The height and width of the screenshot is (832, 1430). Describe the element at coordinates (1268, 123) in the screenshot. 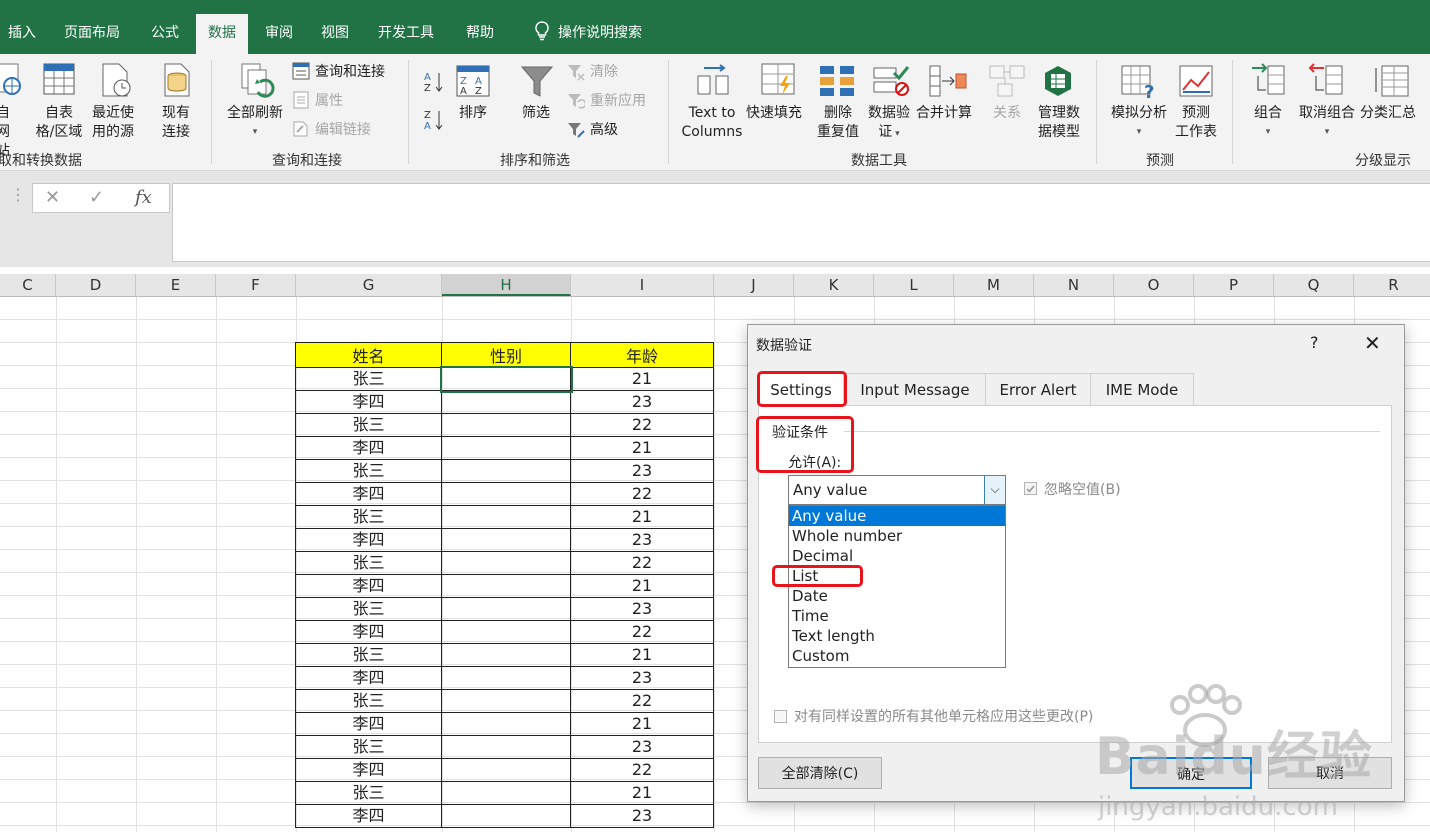

I see `group-button: 组合 ▾` at that location.